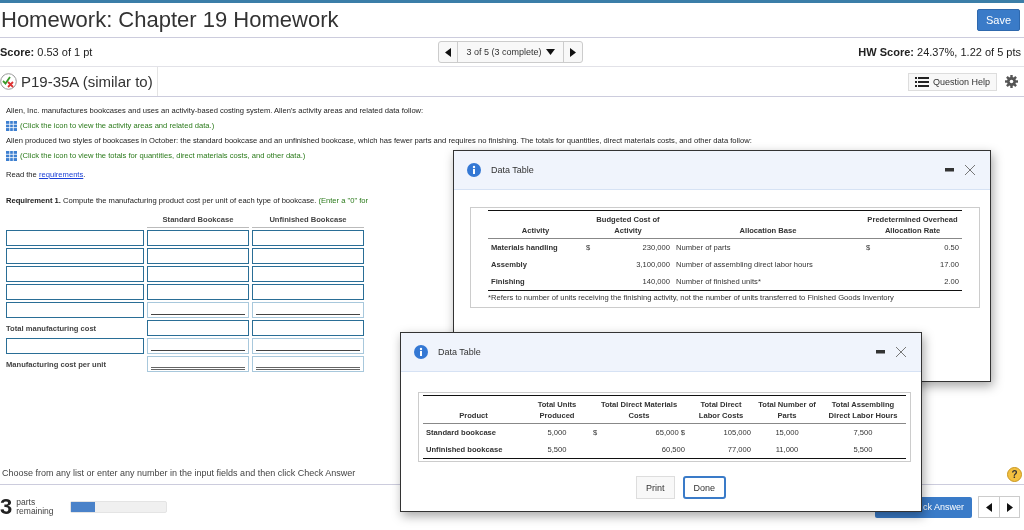 The height and width of the screenshot is (530, 1024). Describe the element at coordinates (998, 20) in the screenshot. I see `save-button: Save` at that location.